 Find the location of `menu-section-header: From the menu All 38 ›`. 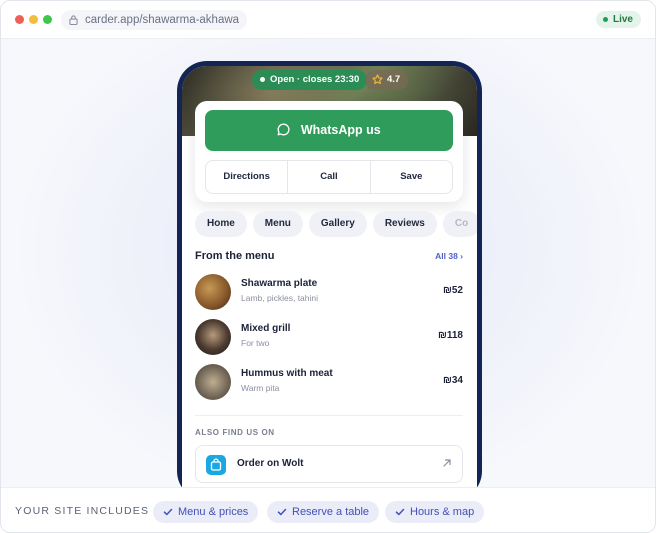

menu-section-header: From the menu All 38 › is located at coordinates (329, 256).